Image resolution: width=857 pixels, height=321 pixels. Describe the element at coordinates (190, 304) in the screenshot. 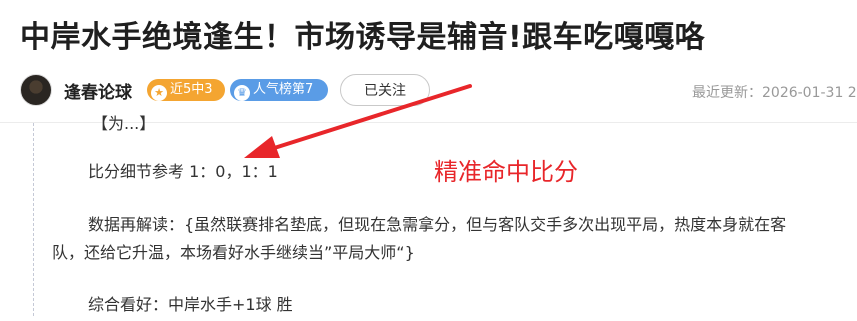

I see `final-verdict: 综合看好：中岸水手+1球 胜` at that location.